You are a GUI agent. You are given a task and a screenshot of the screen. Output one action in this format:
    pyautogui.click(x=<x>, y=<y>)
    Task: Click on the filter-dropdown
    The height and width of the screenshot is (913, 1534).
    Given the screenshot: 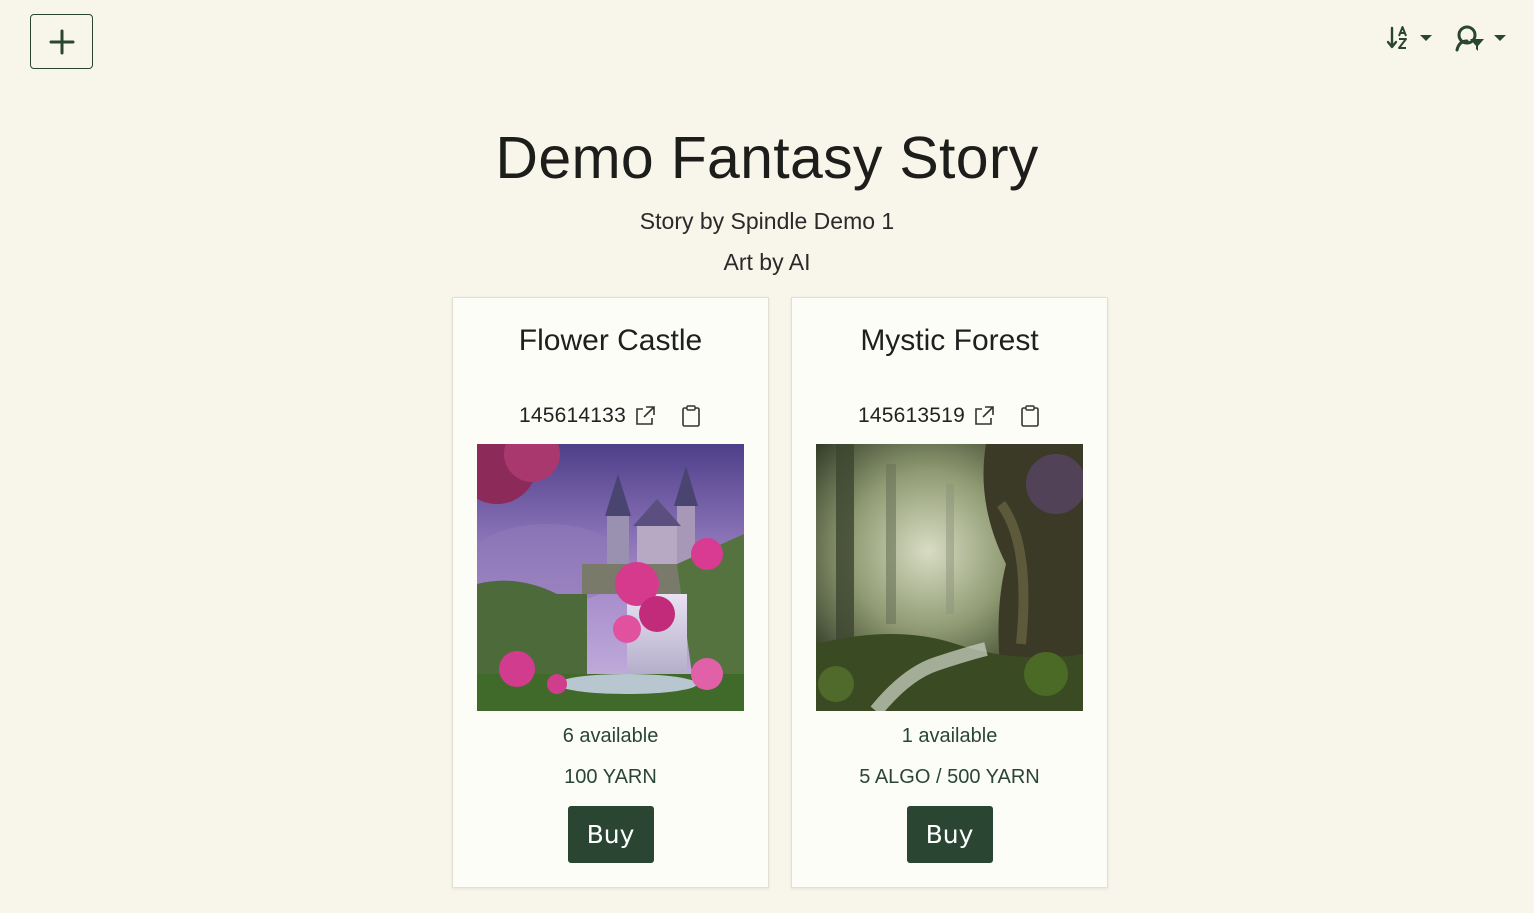 What is the action you would take?
    pyautogui.click(x=1480, y=38)
    